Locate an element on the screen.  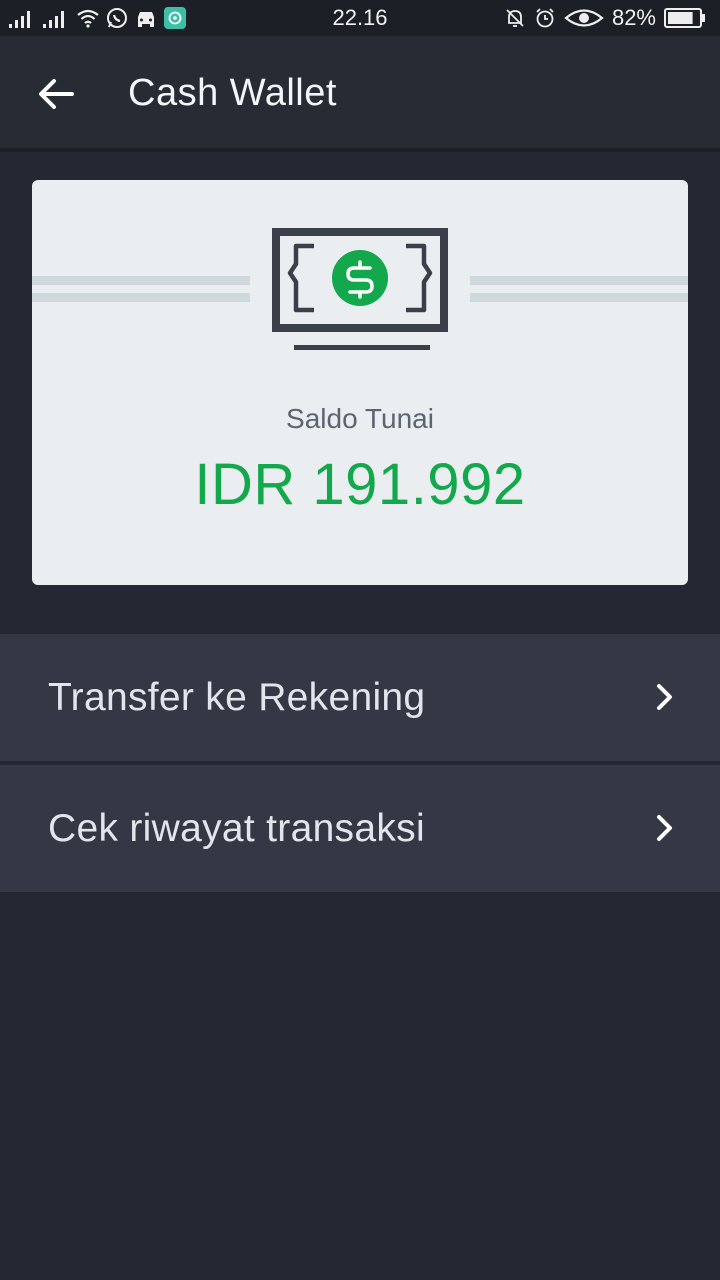
balance-label: Saldo Tunai is located at coordinates (360, 418).